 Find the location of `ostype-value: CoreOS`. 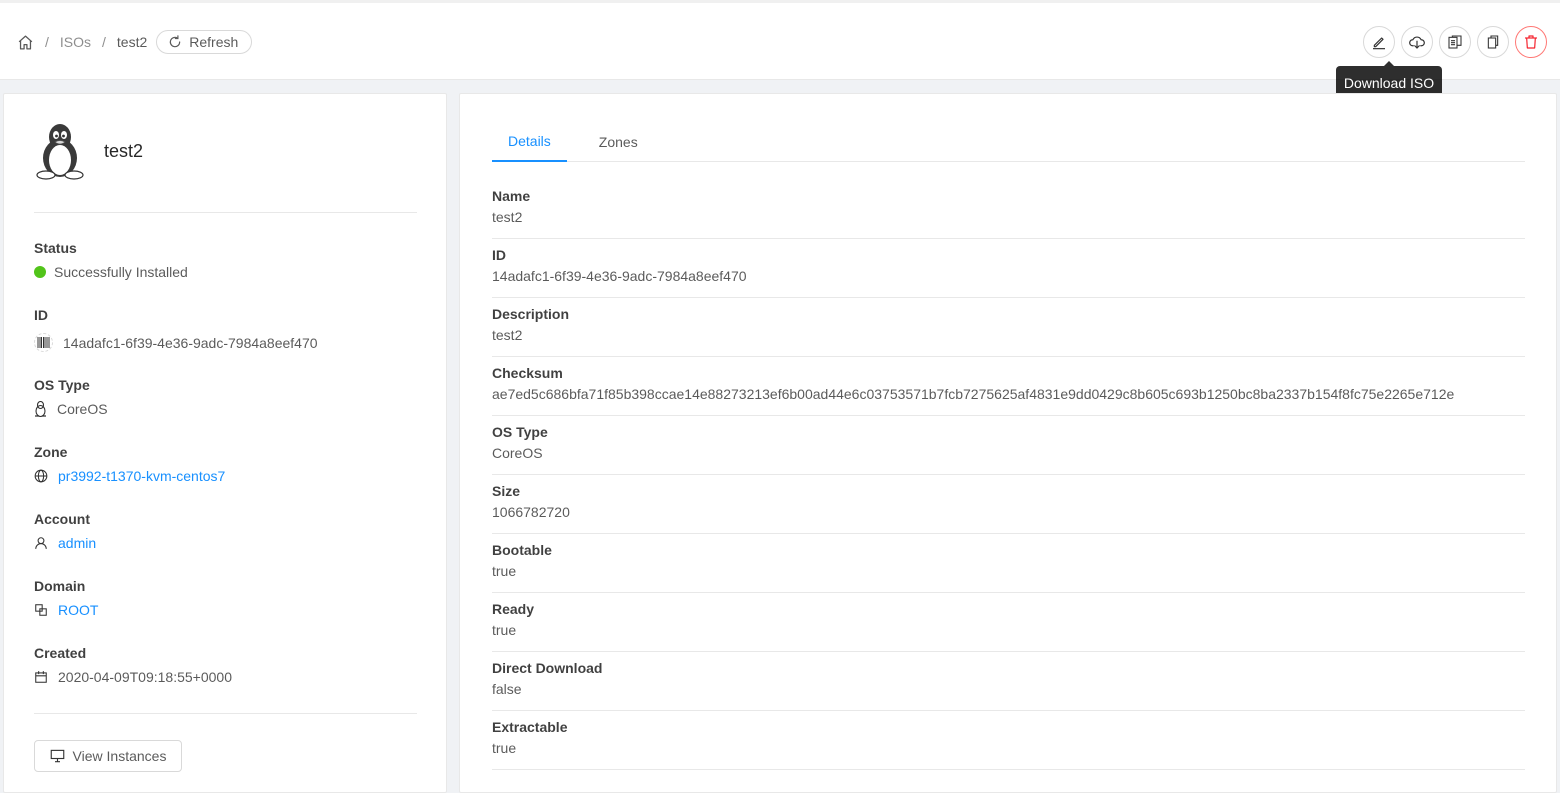

ostype-value: CoreOS is located at coordinates (82, 409).